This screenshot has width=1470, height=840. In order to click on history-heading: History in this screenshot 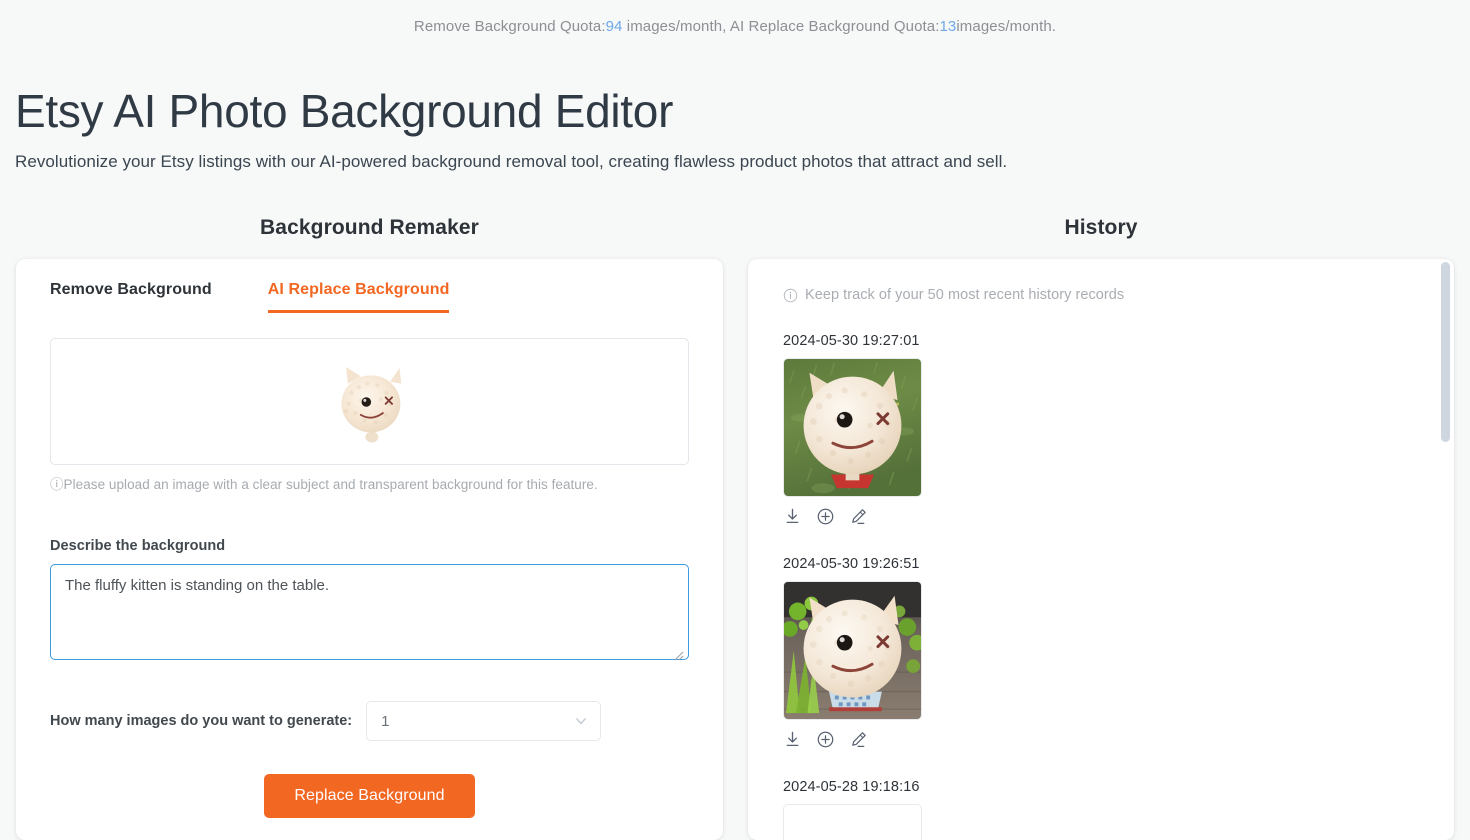, I will do `click(1101, 227)`.